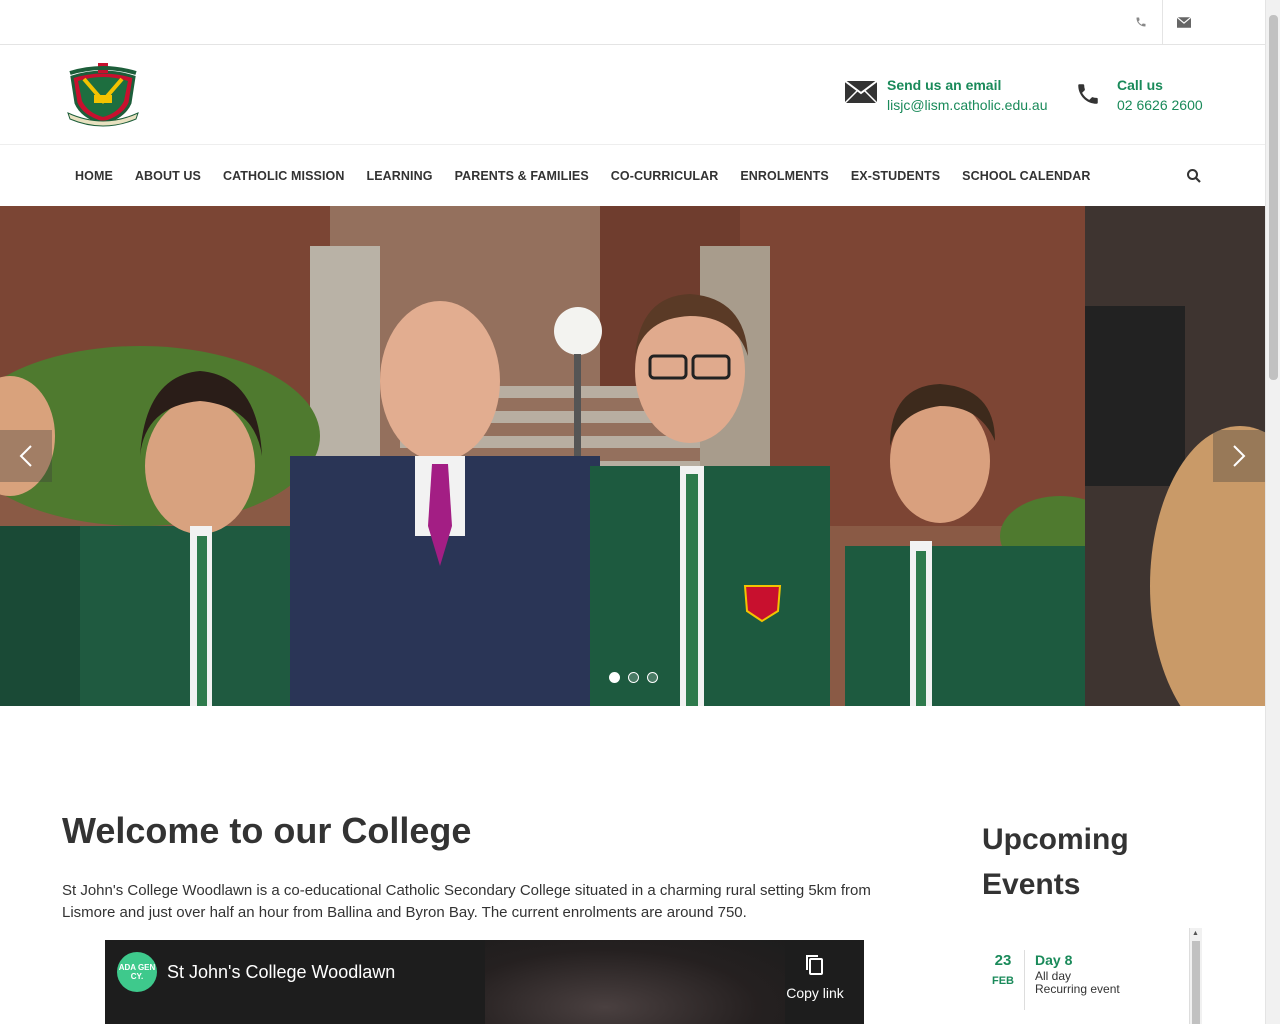  What do you see at coordinates (1140, 85) in the screenshot?
I see `contact-call-title: Call us` at bounding box center [1140, 85].